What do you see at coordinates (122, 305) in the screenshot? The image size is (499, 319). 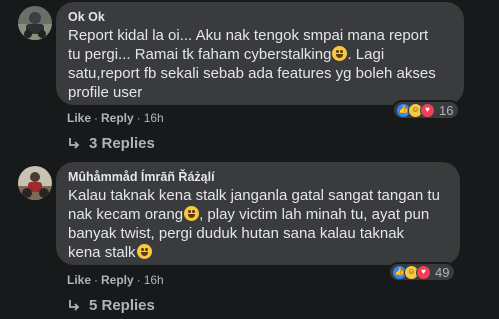 I see `replies-count-label: 5 Replies` at bounding box center [122, 305].